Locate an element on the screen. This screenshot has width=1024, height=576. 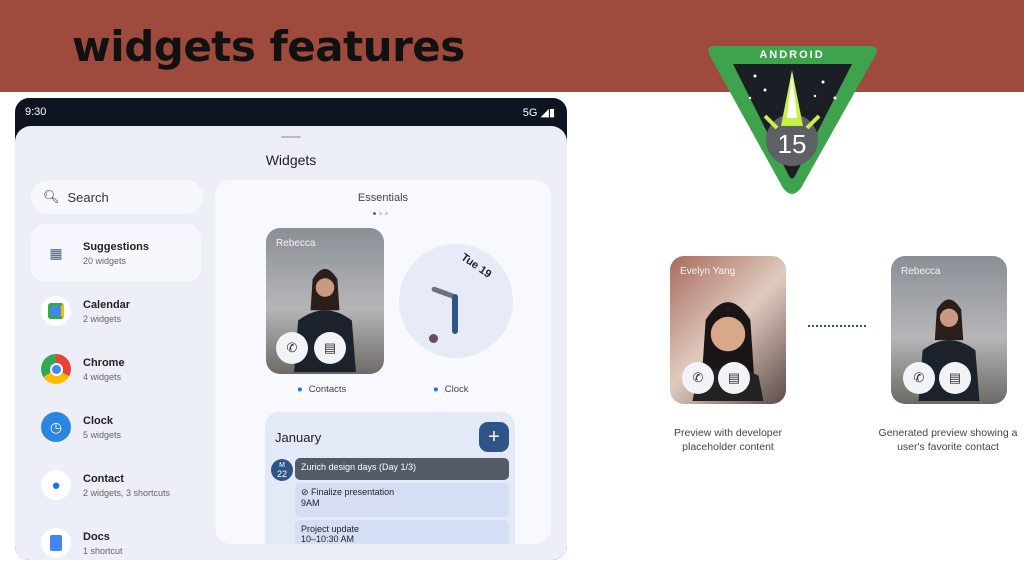
status-time: 9:30 is located at coordinates (36, 112).